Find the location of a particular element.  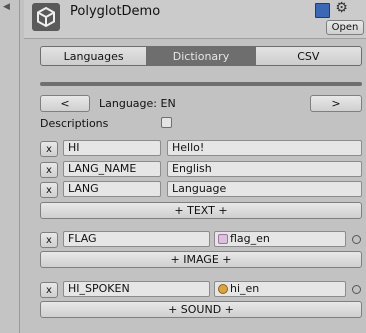

language-label: Language: EN is located at coordinates (137, 103).